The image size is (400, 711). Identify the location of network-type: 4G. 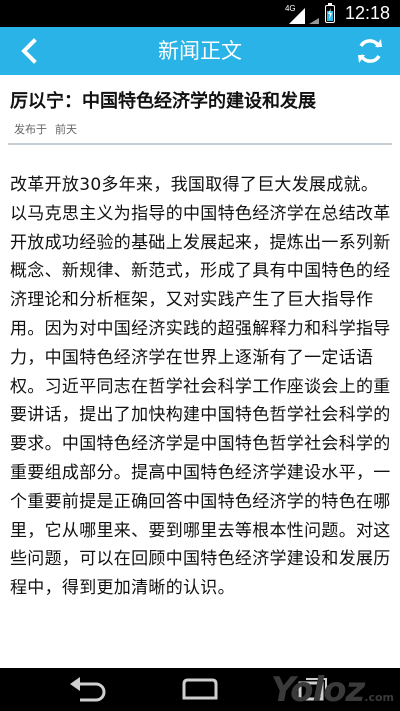
(290, 8).